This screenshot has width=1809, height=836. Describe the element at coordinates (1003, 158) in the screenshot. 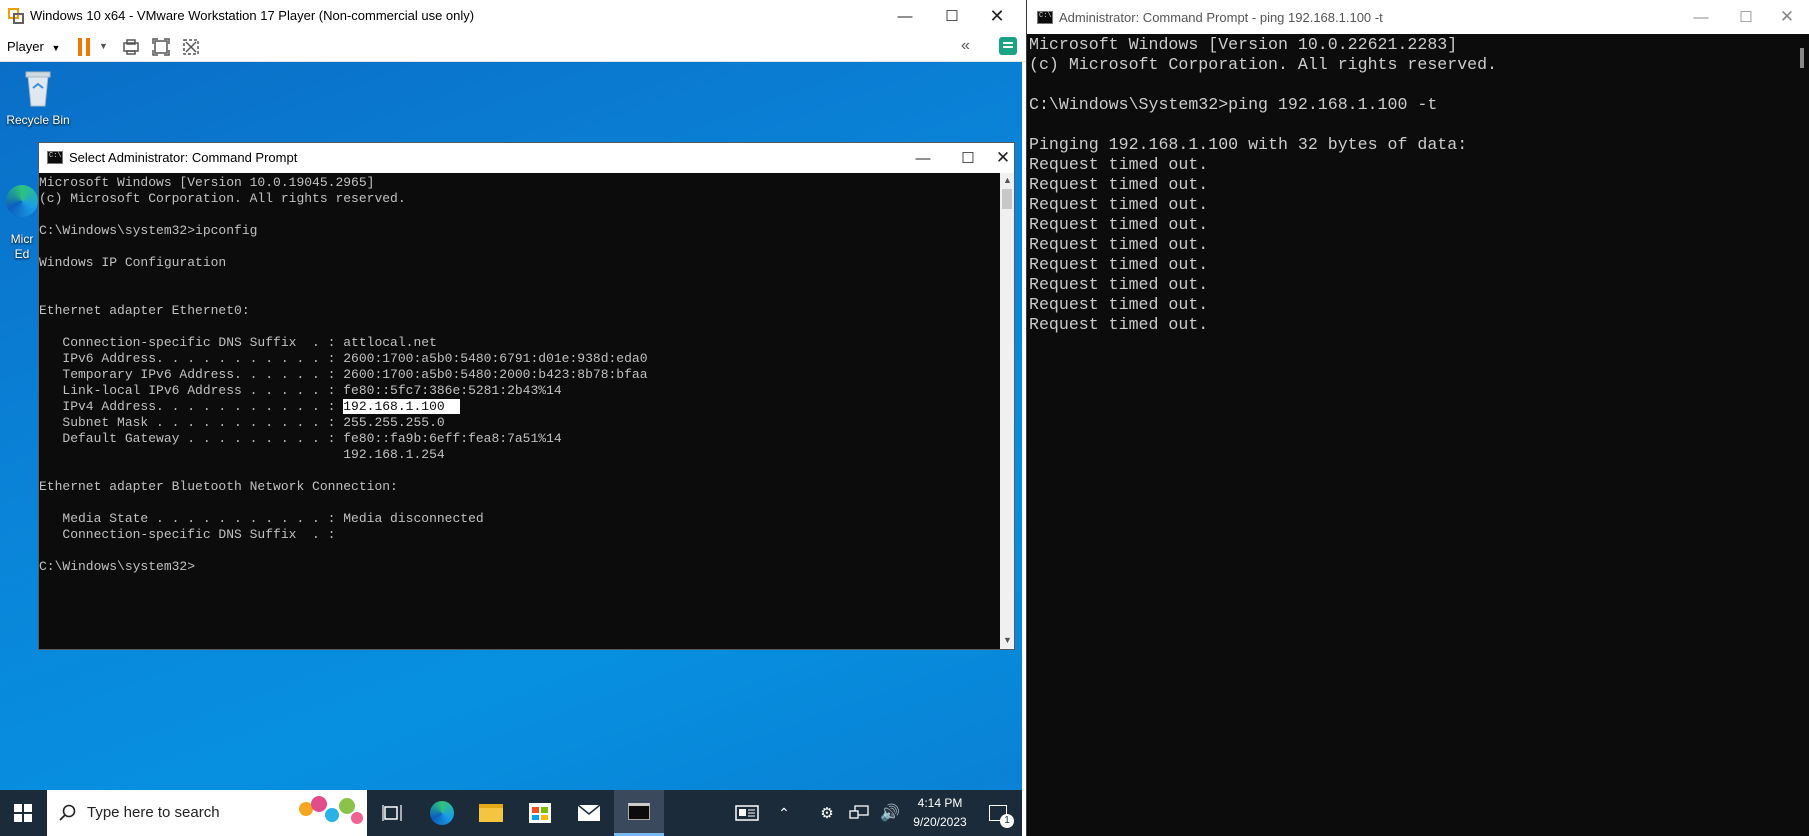

I see `guest-cmd-close-button: ✕` at that location.